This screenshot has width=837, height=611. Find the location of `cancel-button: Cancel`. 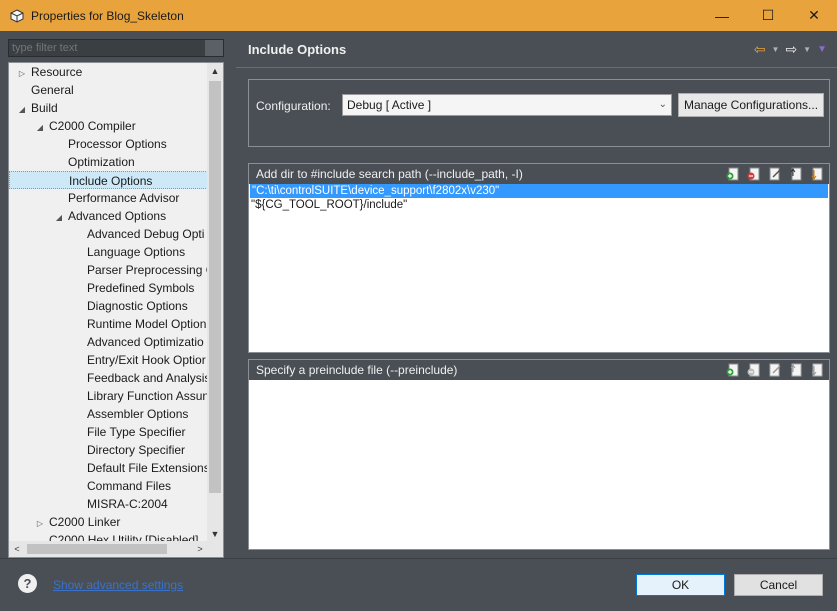

cancel-button: Cancel is located at coordinates (778, 585).